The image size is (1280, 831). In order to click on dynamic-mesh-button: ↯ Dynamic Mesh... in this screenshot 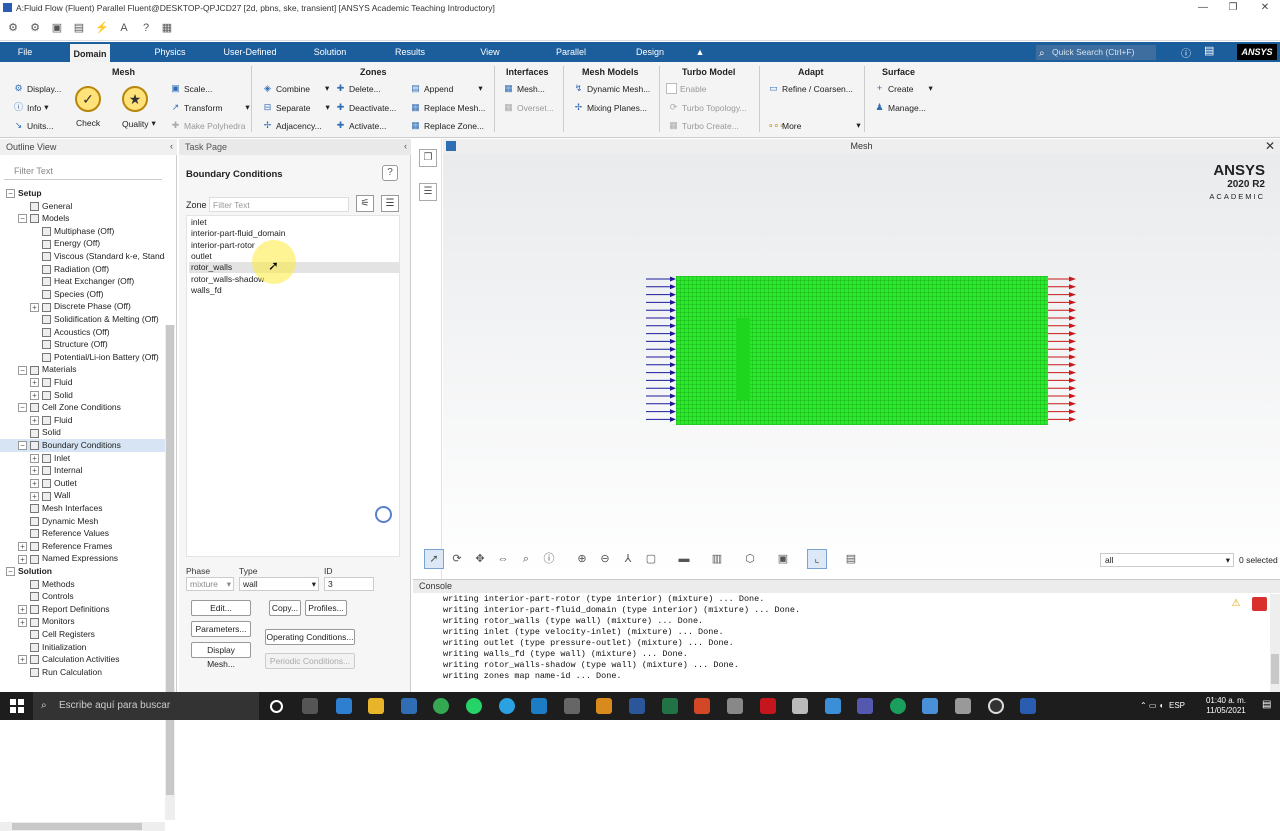, I will do `click(612, 88)`.